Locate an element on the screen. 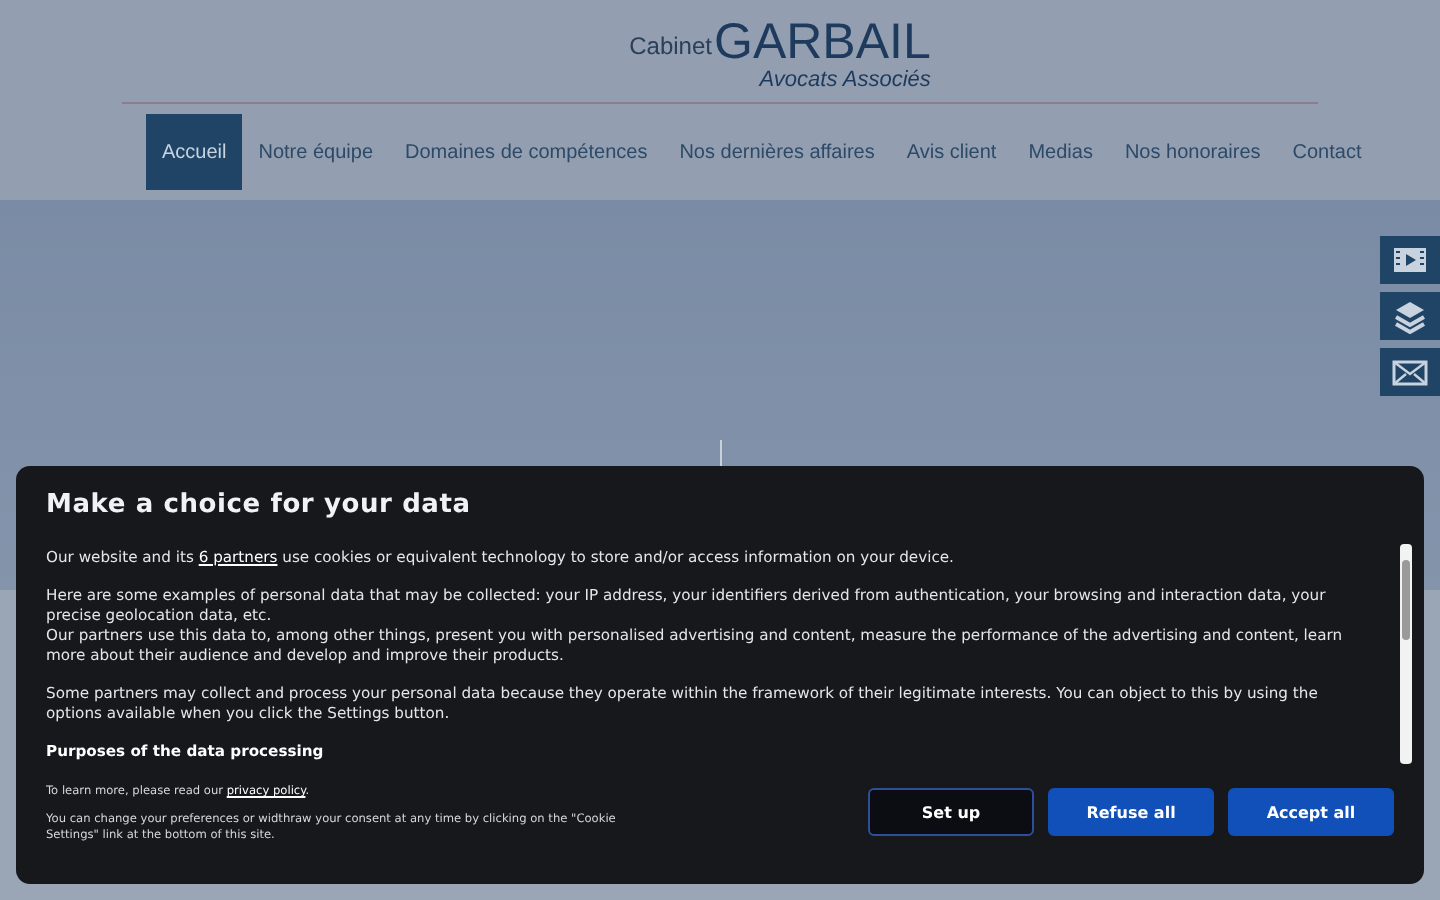 The height and width of the screenshot is (900, 1440). nav-item: Avis client is located at coordinates (951, 152).